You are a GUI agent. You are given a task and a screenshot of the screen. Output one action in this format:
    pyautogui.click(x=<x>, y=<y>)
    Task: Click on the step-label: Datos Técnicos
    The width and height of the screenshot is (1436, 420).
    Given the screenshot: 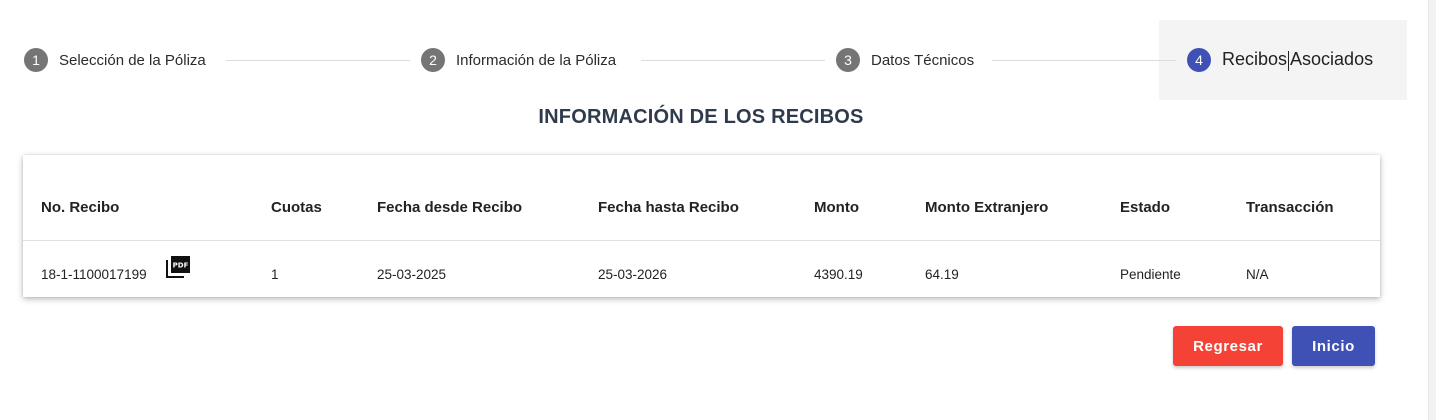 What is the action you would take?
    pyautogui.click(x=923, y=60)
    